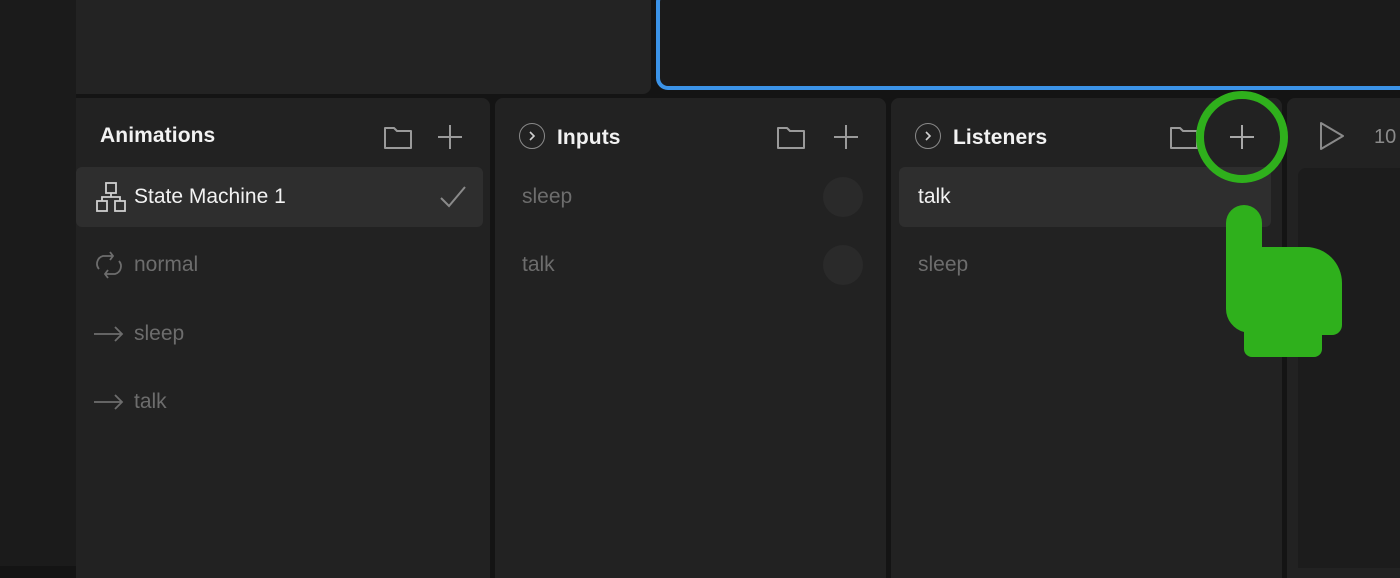 The width and height of the screenshot is (1400, 578). Describe the element at coordinates (210, 196) in the screenshot. I see `animation-item-label: State Machine 1` at that location.